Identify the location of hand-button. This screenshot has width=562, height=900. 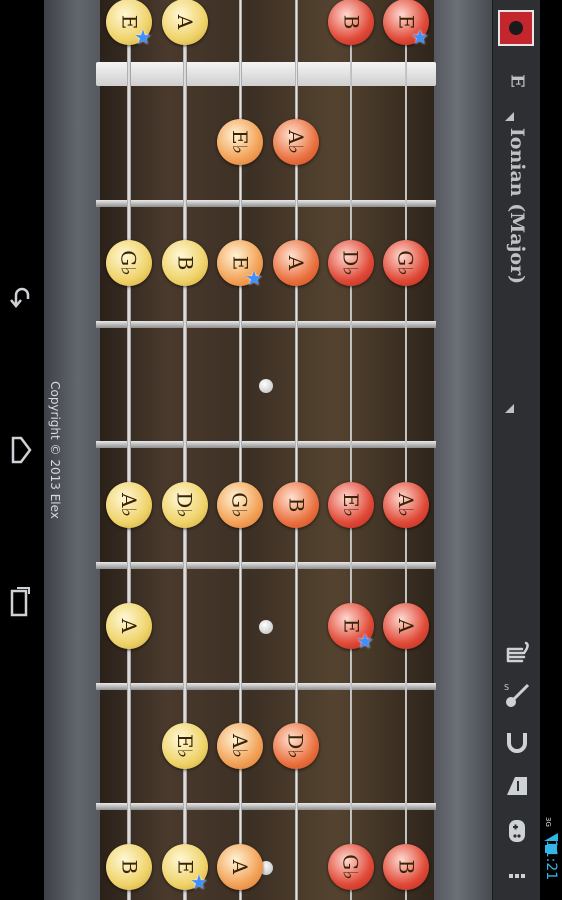
(517, 654).